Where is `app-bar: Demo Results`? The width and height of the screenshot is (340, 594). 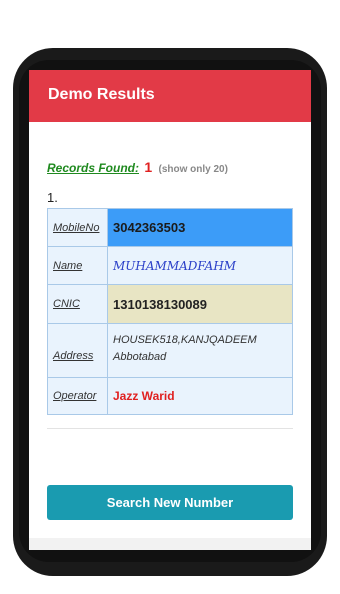 app-bar: Demo Results is located at coordinates (170, 96).